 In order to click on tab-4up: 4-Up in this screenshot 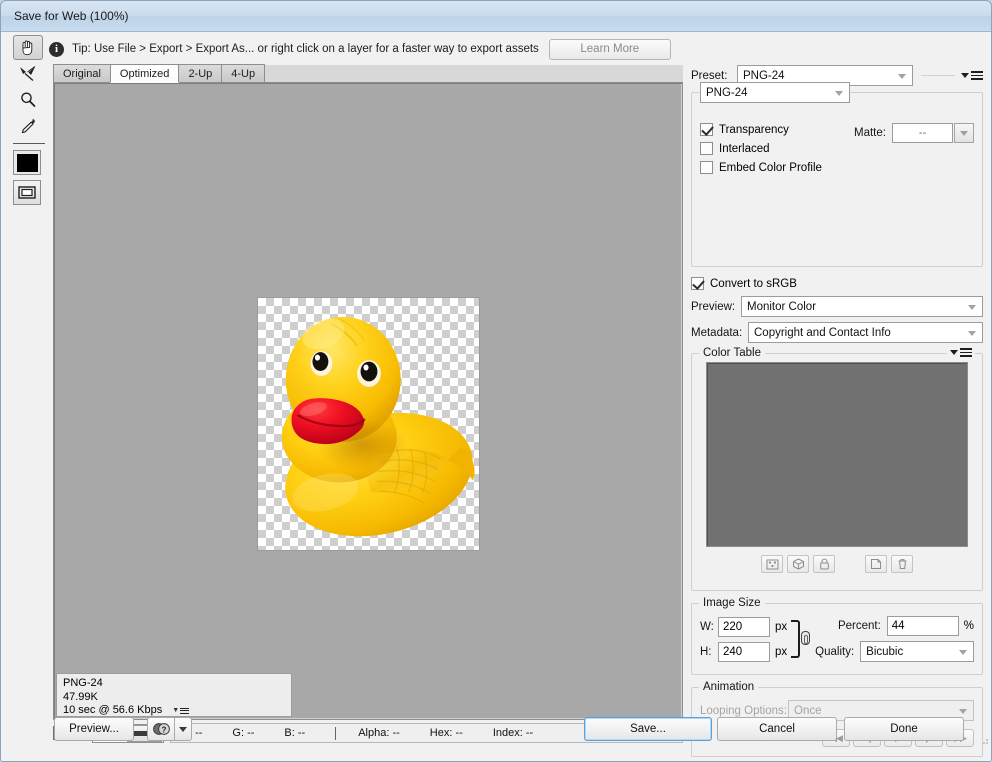, I will do `click(243, 73)`.